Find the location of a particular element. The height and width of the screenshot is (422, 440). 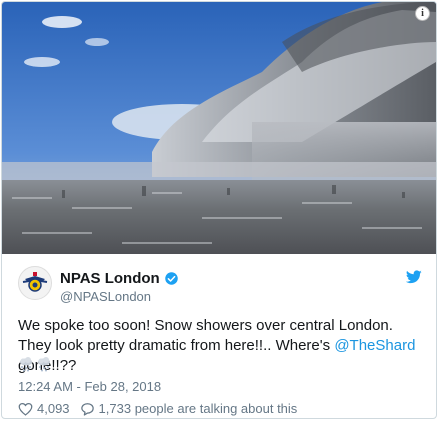

like-action: 4,093 is located at coordinates (44, 408).